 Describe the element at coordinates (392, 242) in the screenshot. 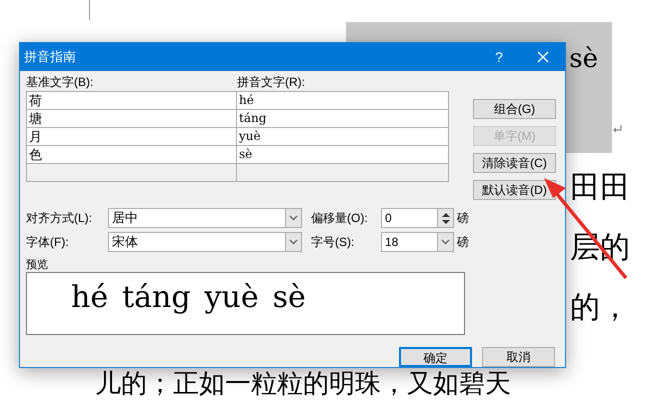

I see `field-value: 18` at that location.